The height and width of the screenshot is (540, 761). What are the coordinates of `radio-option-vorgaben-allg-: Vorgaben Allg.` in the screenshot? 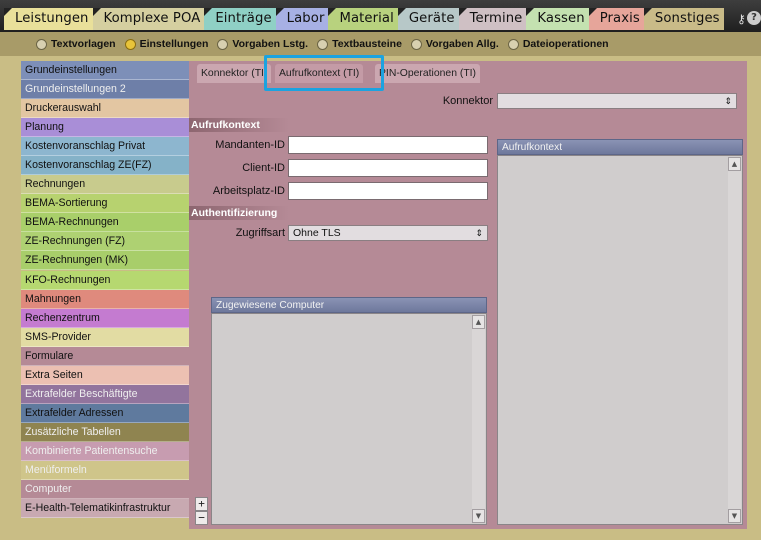 It's located at (454, 44).